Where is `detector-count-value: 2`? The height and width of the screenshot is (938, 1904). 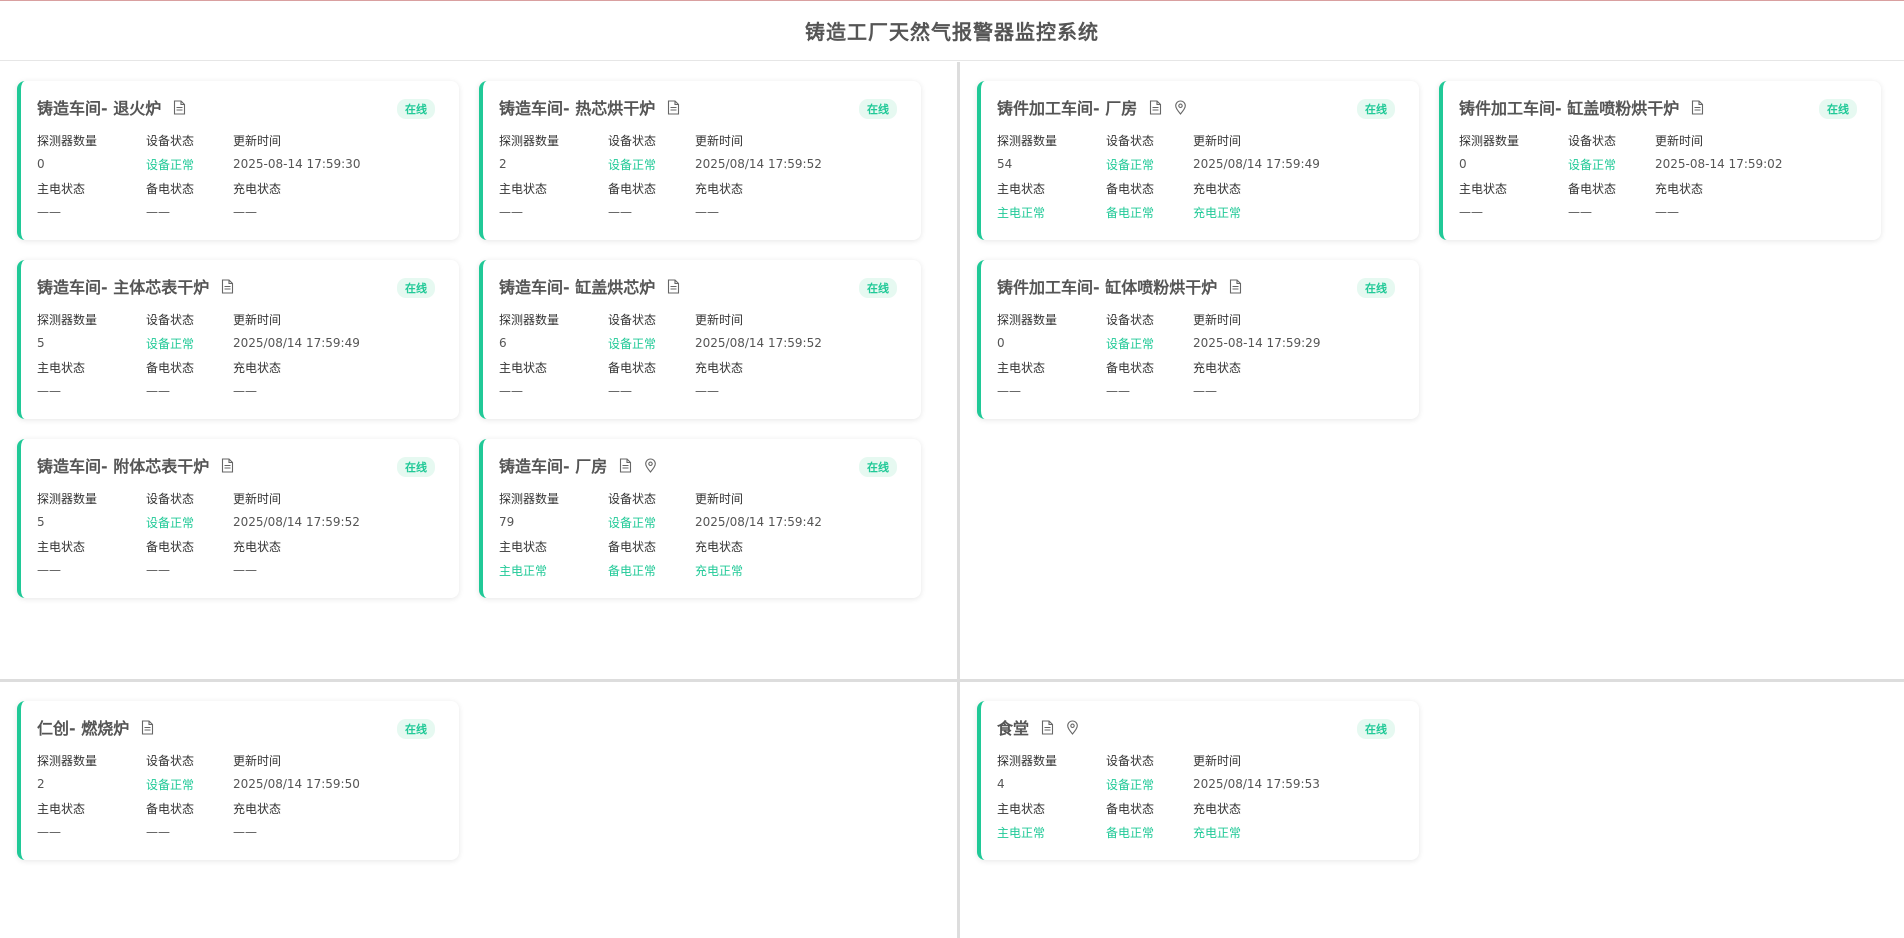
detector-count-value: 2 is located at coordinates (503, 164).